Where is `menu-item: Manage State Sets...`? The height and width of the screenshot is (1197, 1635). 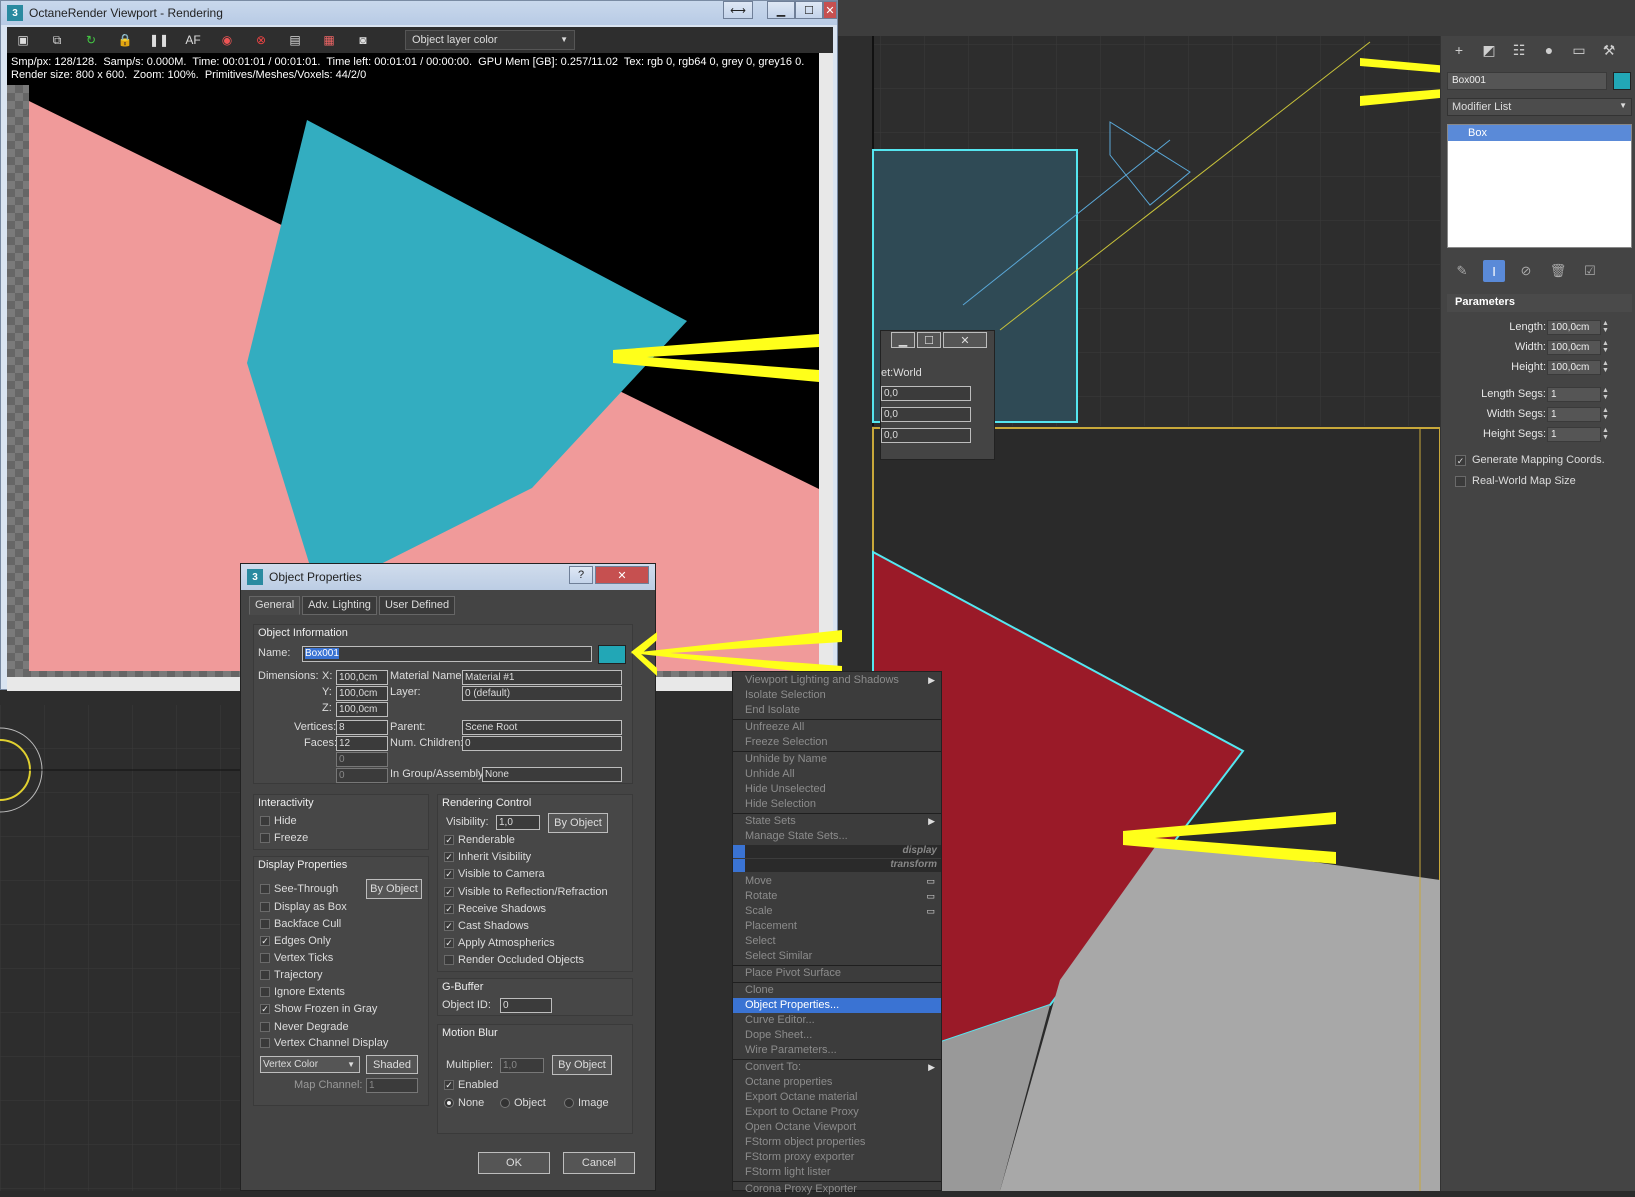 menu-item: Manage State Sets... is located at coordinates (837, 836).